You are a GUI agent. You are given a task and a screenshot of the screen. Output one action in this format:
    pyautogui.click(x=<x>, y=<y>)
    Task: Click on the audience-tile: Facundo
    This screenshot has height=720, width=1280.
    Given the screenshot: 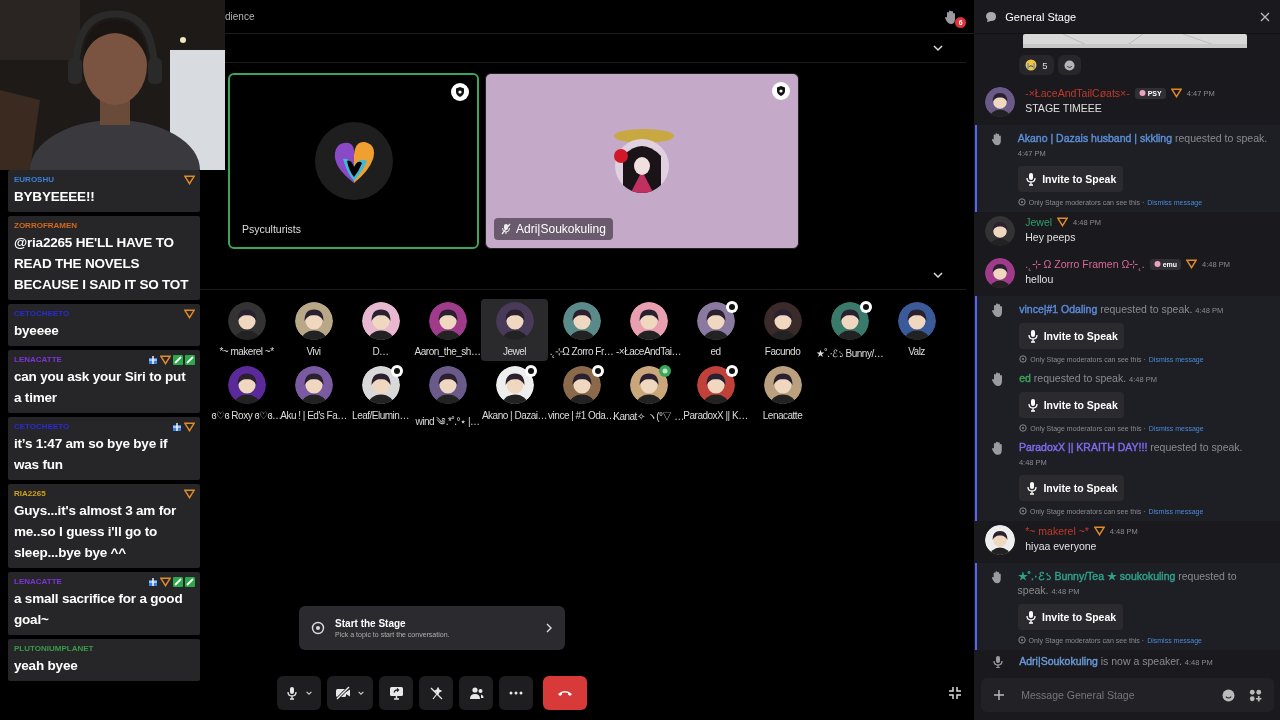 What is the action you would take?
    pyautogui.click(x=782, y=330)
    